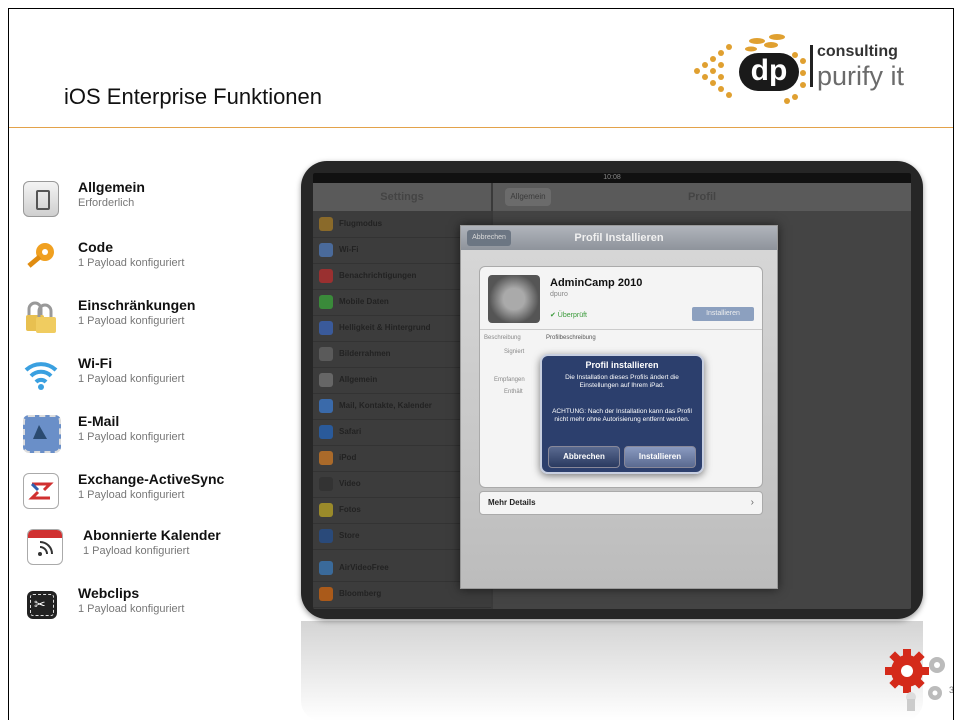 This screenshot has width=956, height=722. I want to click on settings-switch-icon, so click(41, 199).